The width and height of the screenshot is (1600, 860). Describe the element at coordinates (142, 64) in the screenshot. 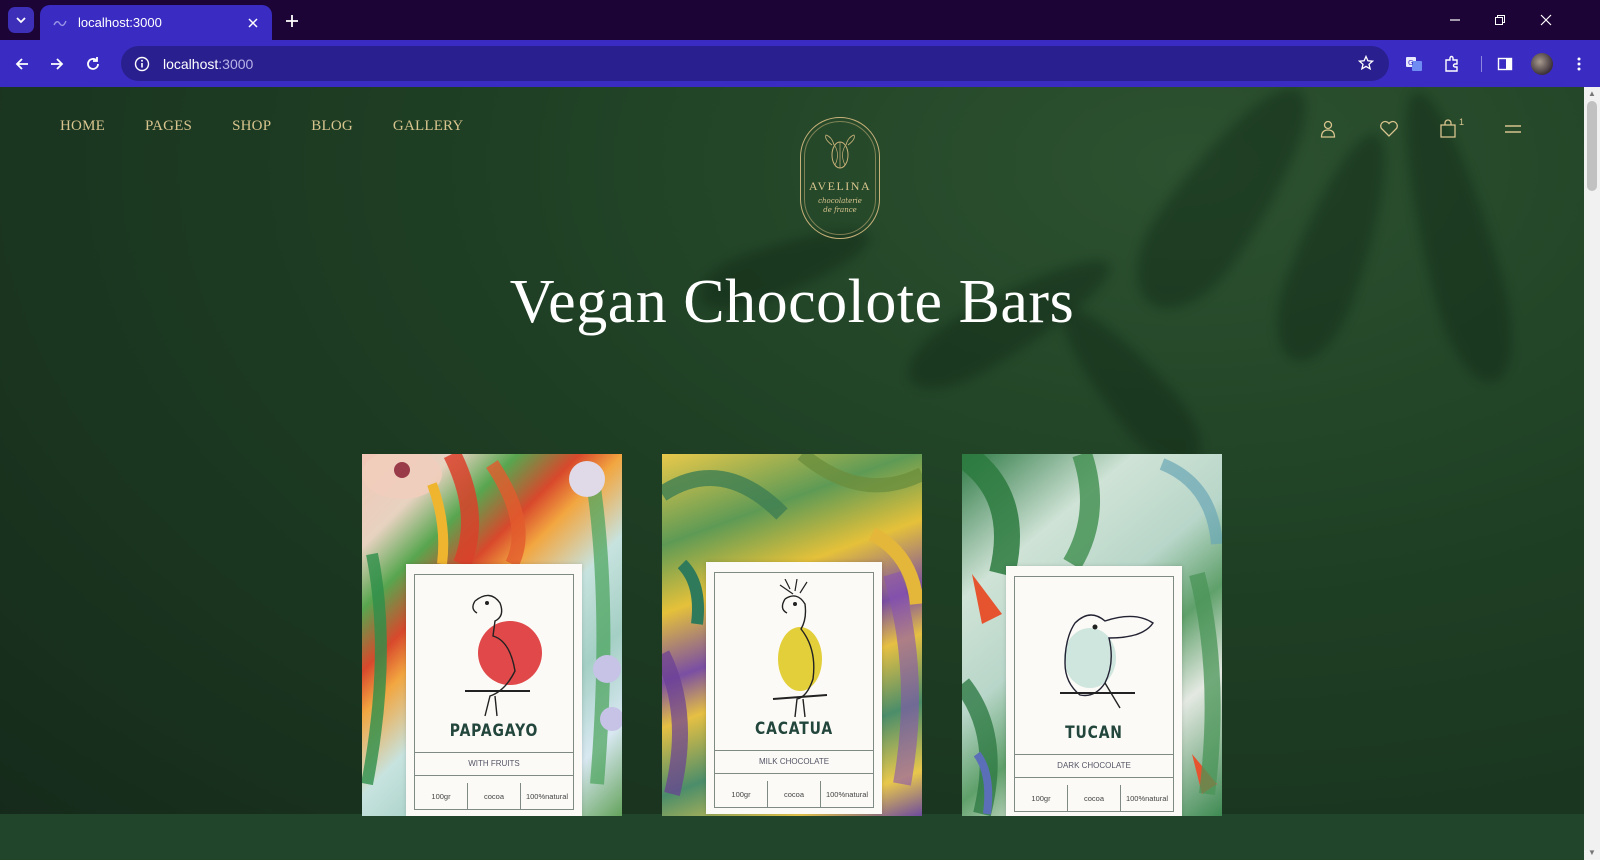

I see `info-icon` at that location.